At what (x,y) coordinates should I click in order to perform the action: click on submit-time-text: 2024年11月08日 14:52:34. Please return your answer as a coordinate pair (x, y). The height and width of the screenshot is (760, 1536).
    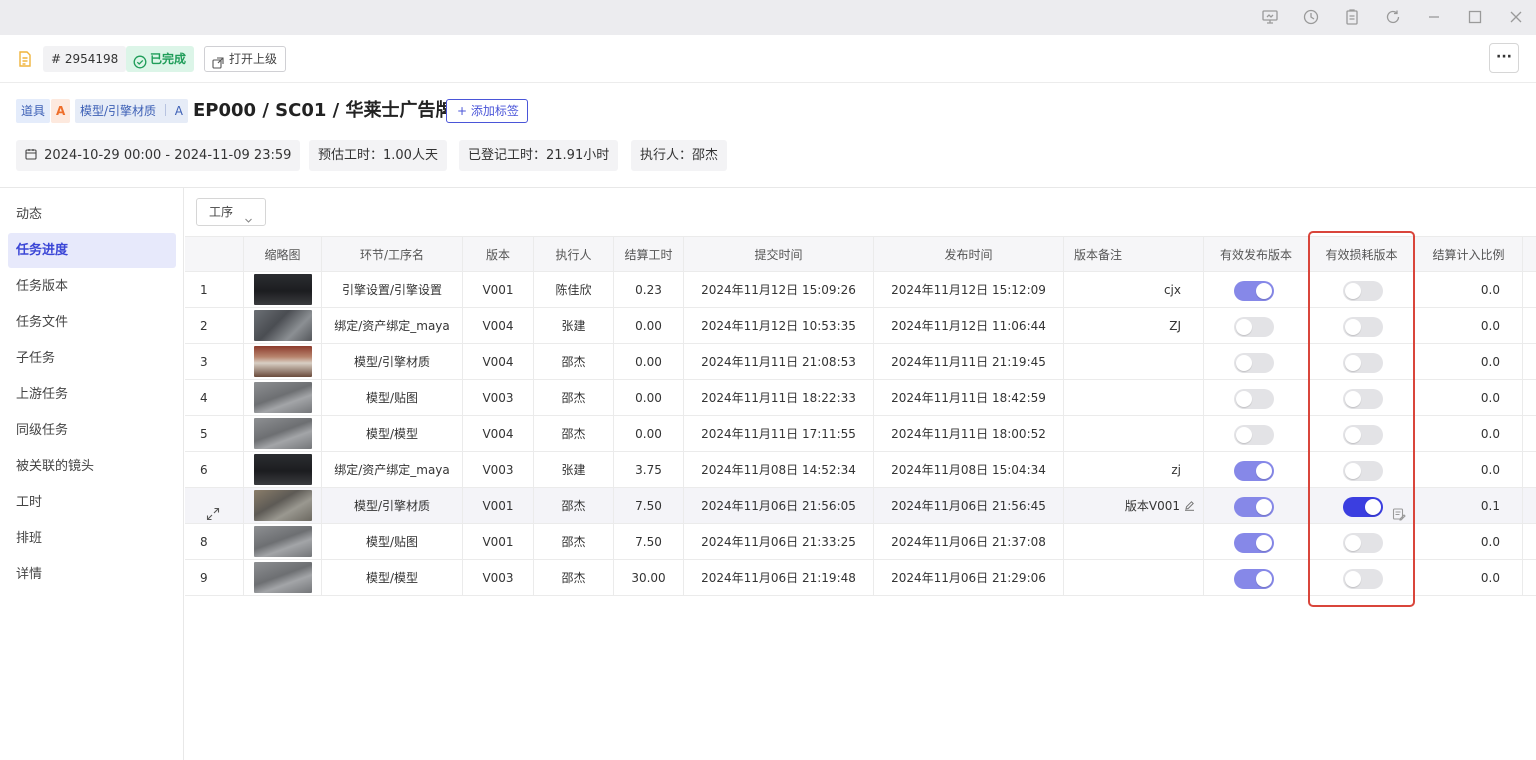
    Looking at the image, I should click on (778, 470).